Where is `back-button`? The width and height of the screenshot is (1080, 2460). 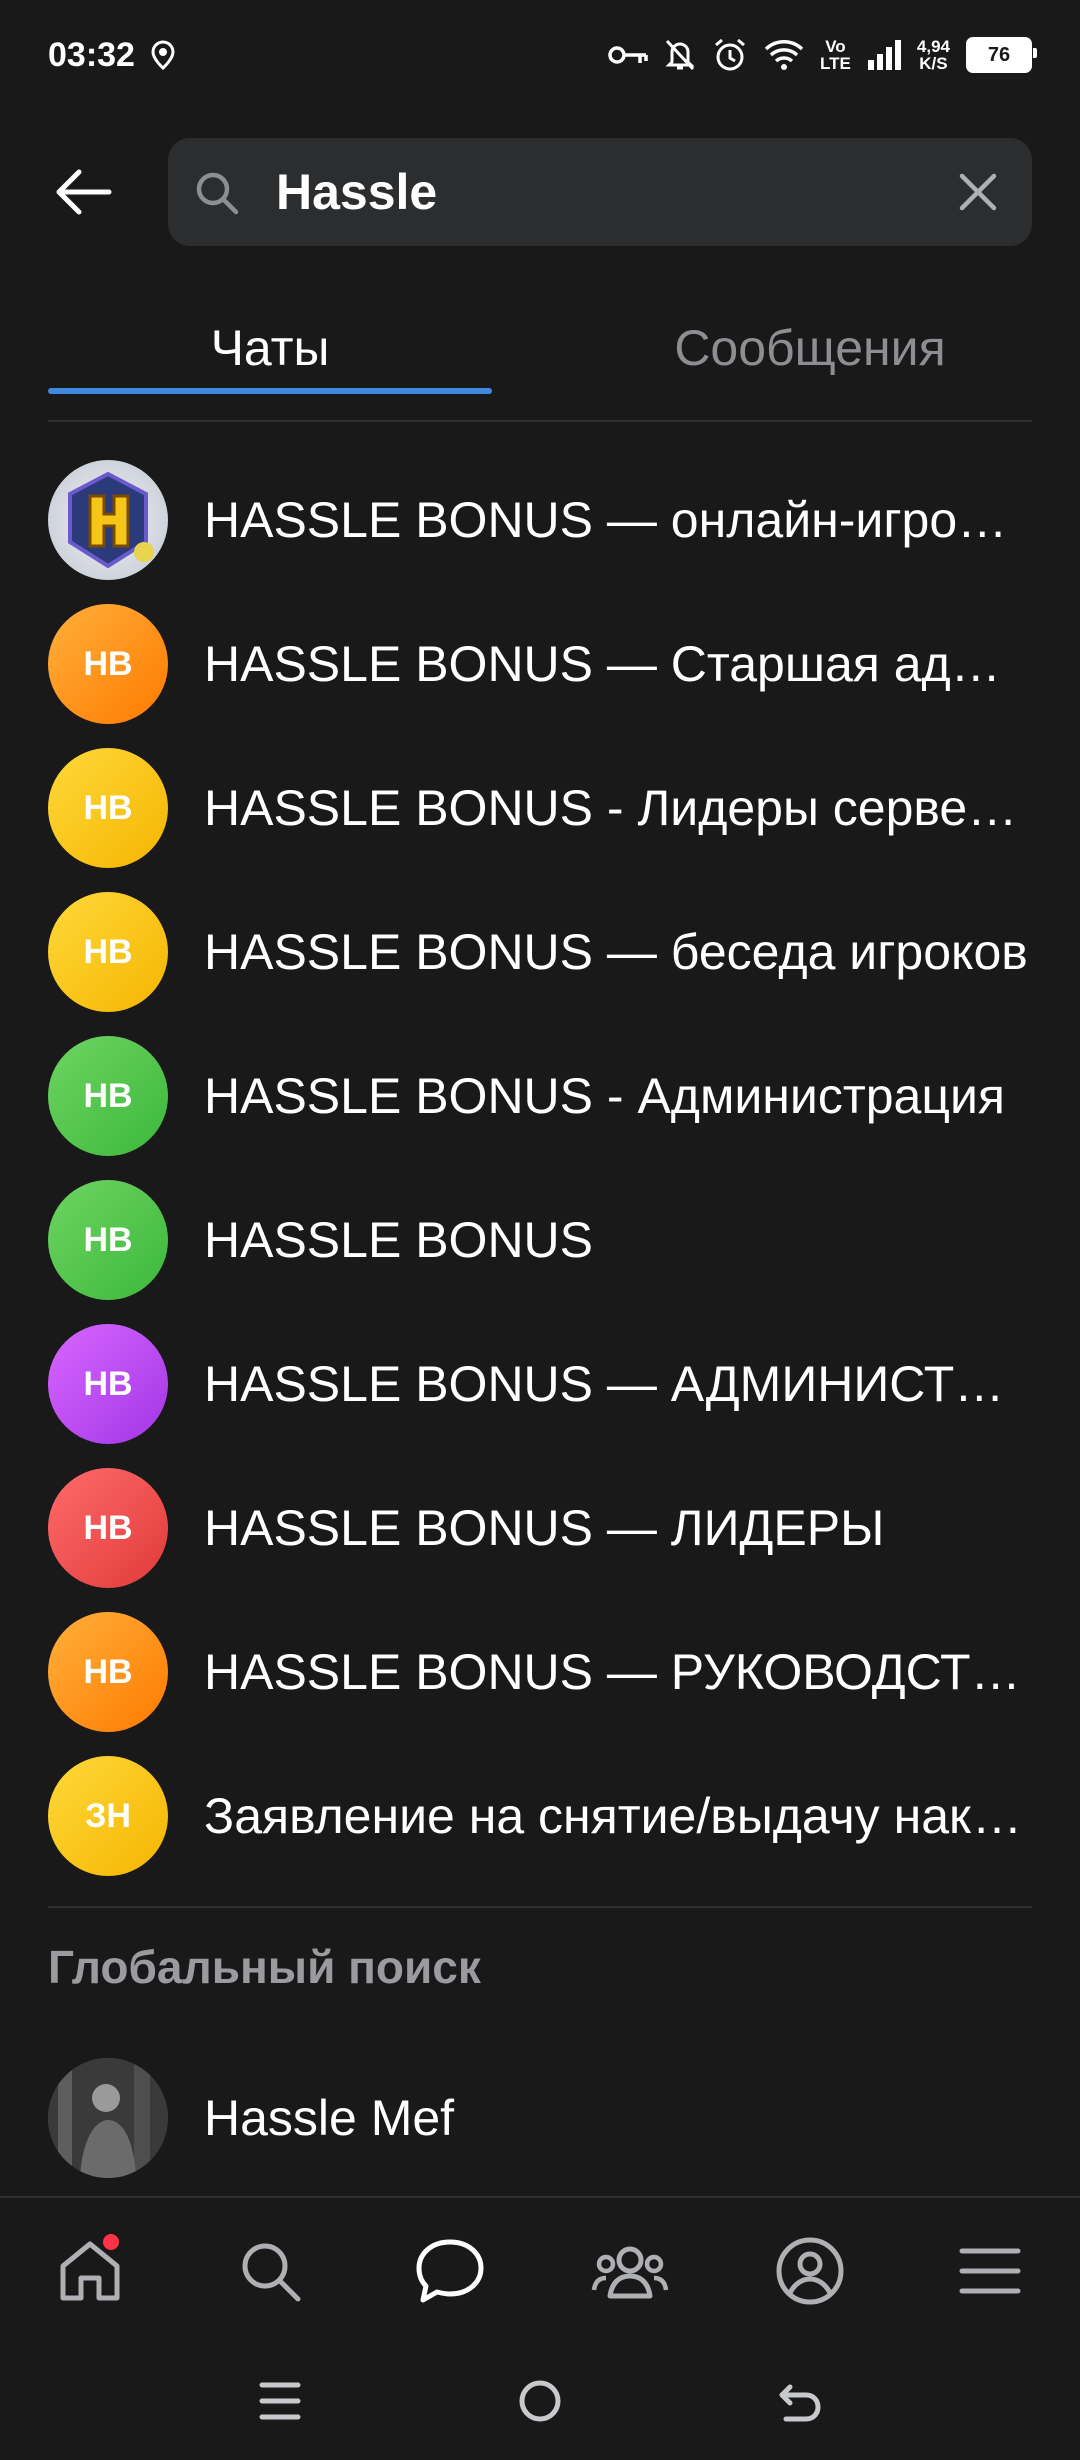
back-button is located at coordinates (83, 192).